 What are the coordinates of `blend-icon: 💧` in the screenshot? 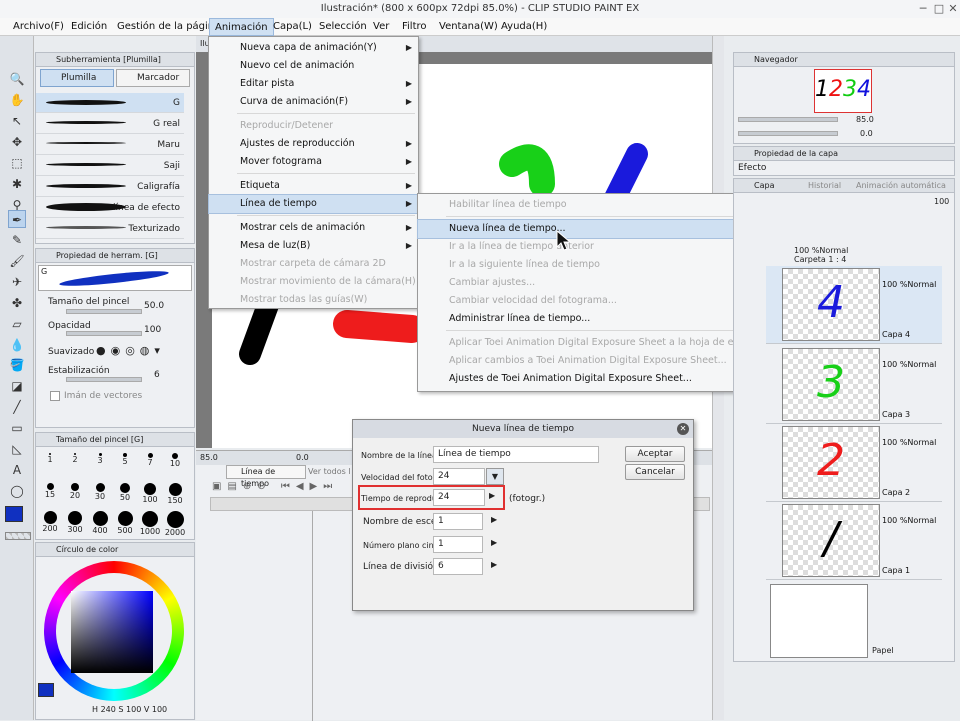 It's located at (17, 345).